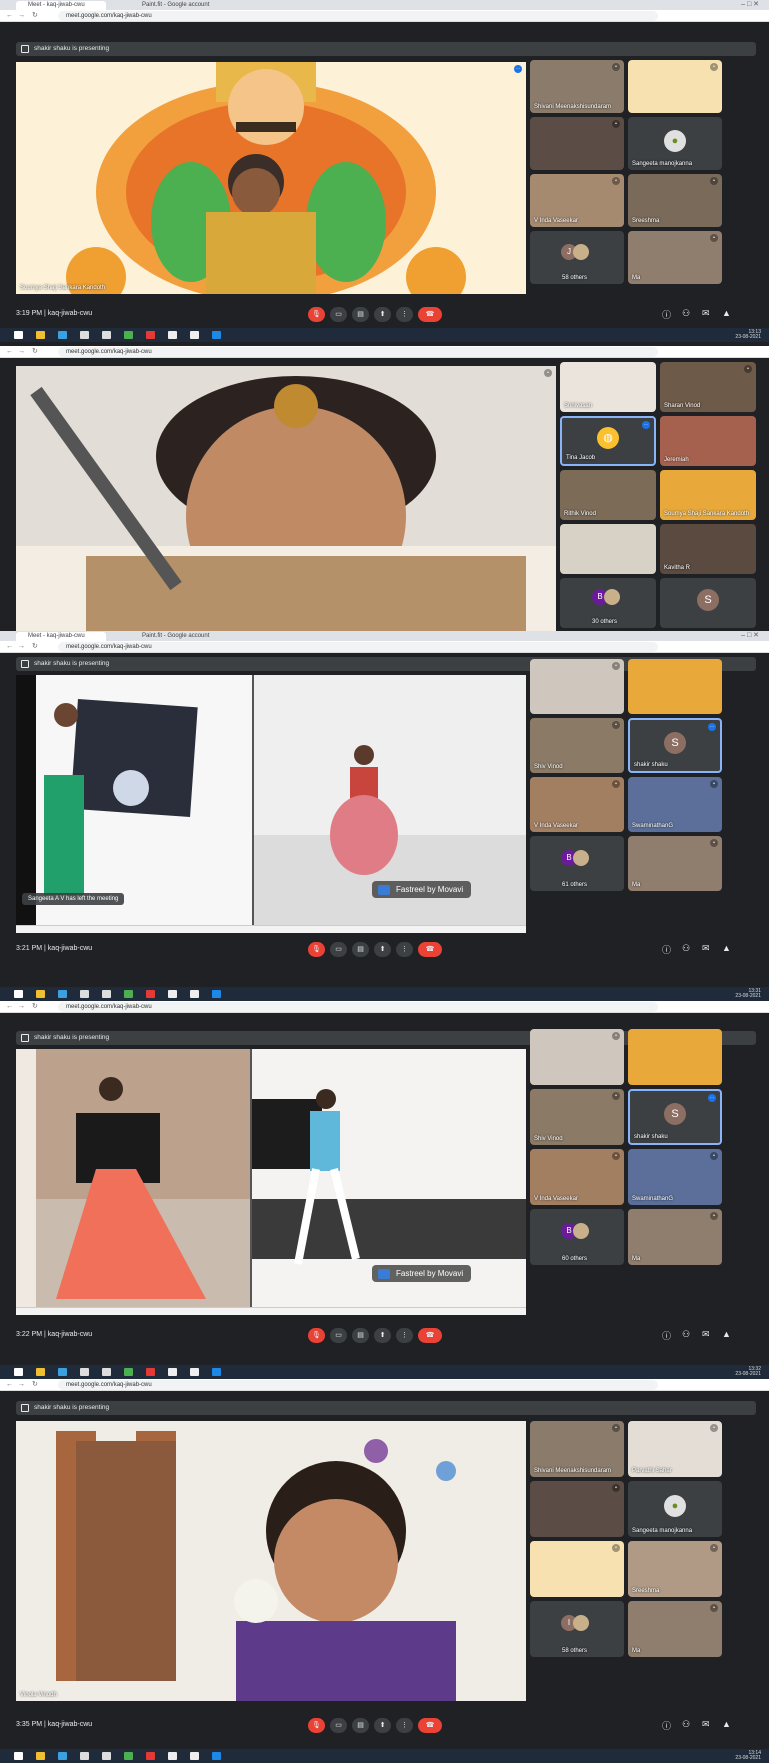 The width and height of the screenshot is (769, 1763). Describe the element at coordinates (675, 745) in the screenshot. I see `participant-tile: Sshakir shaku ⋯` at that location.